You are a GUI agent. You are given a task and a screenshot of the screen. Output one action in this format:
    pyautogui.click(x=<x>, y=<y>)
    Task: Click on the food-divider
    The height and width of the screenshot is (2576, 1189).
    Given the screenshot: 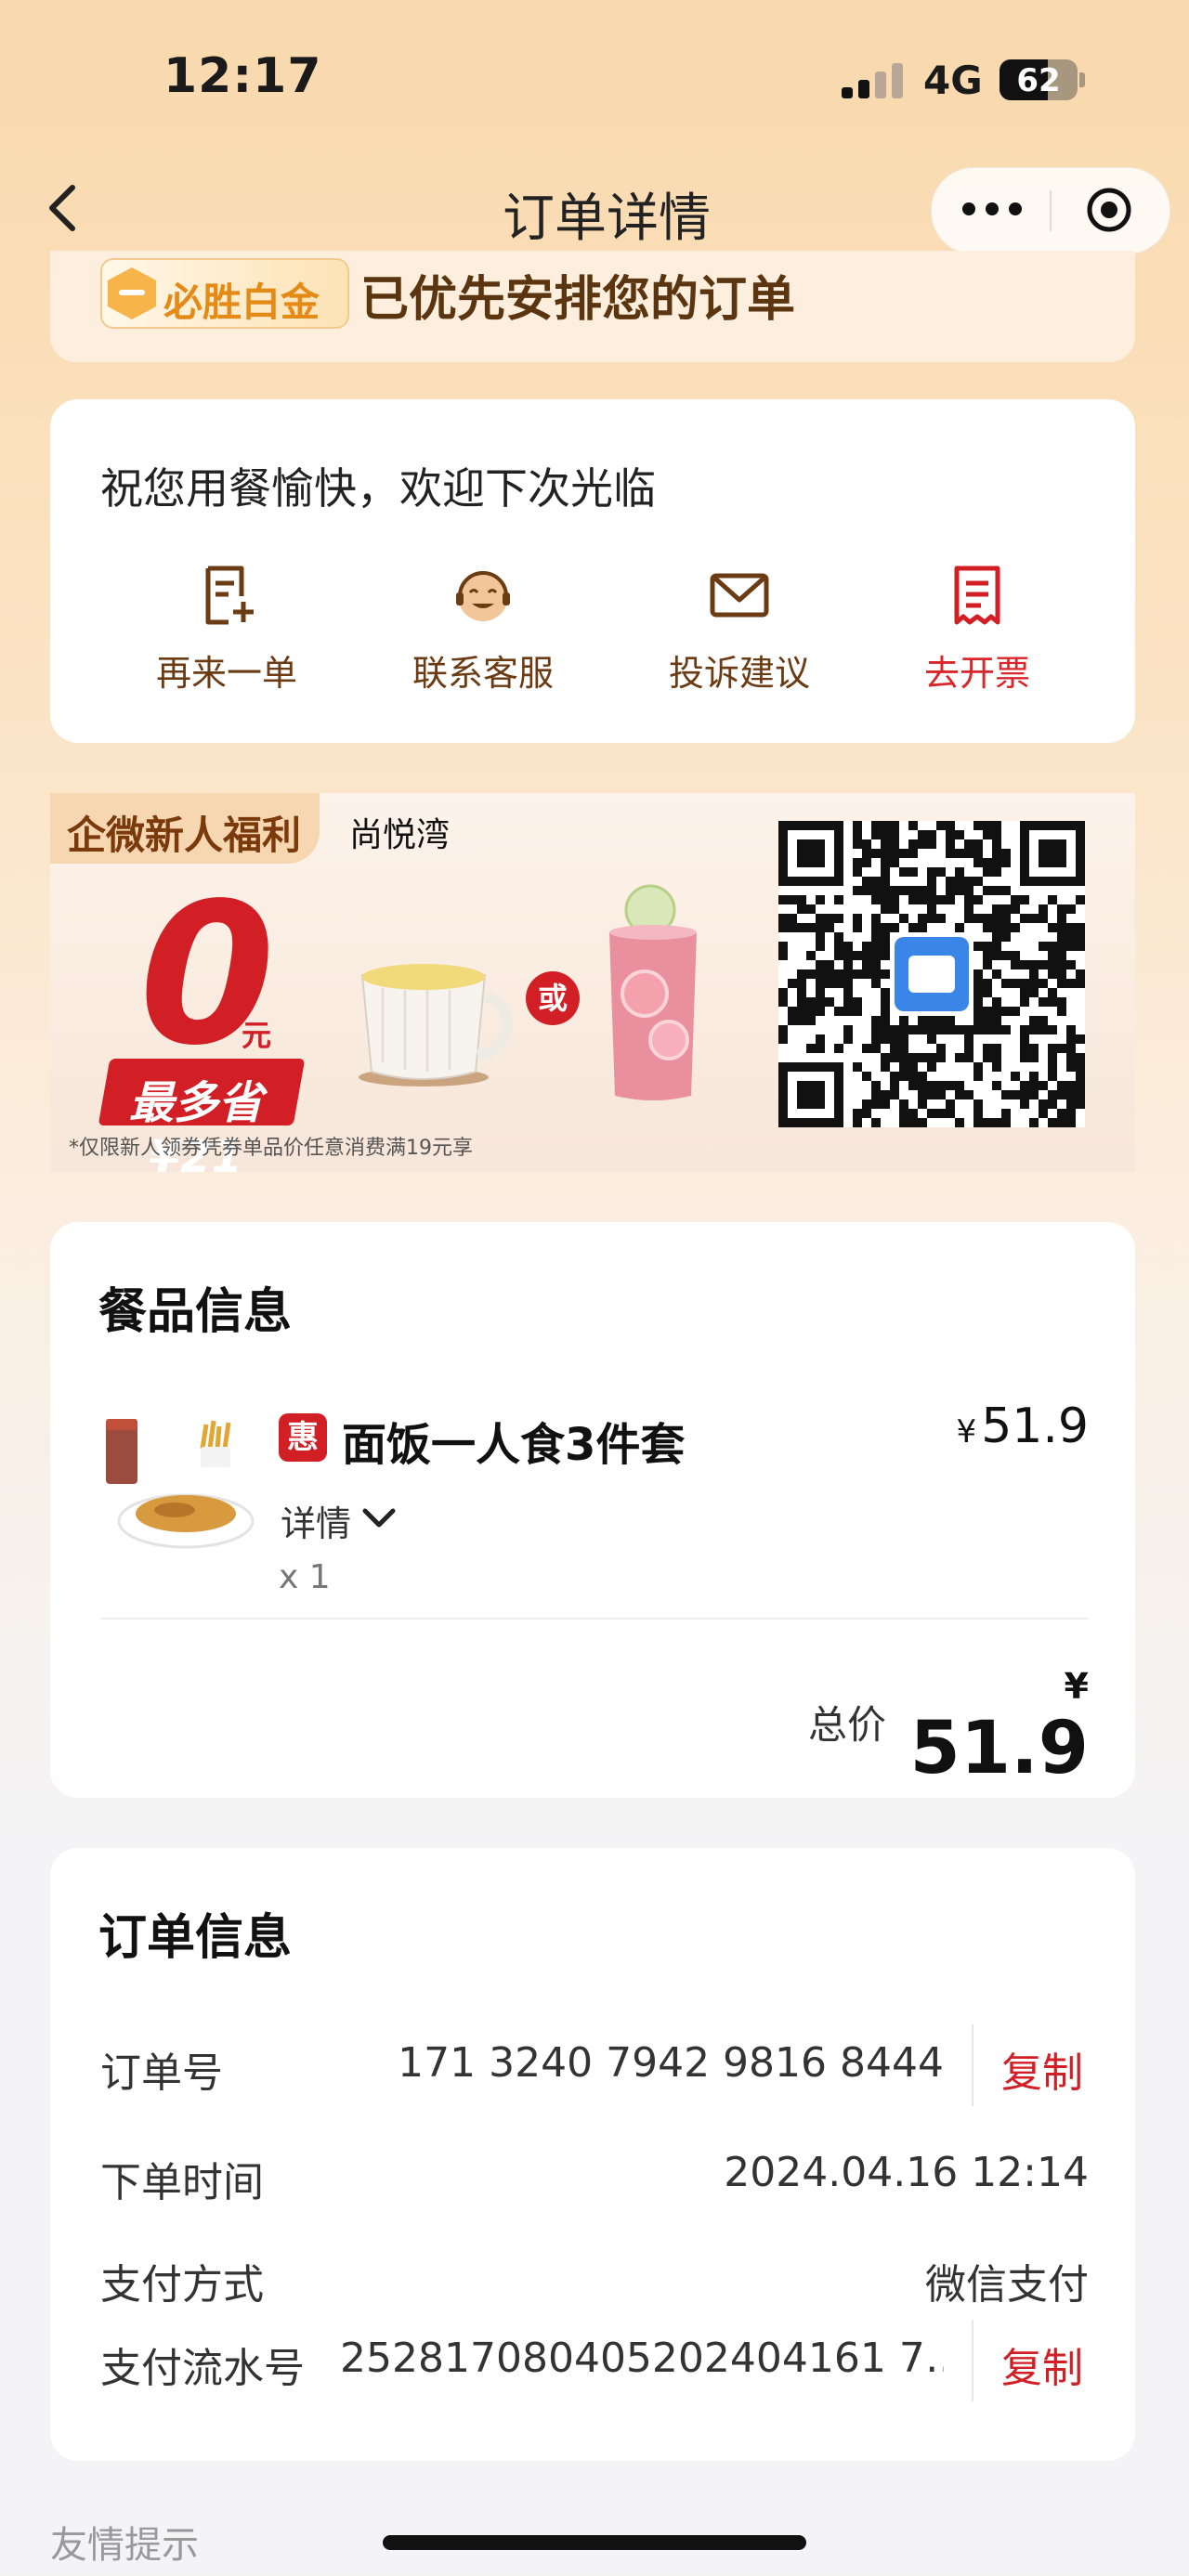 What is the action you would take?
    pyautogui.click(x=594, y=1619)
    